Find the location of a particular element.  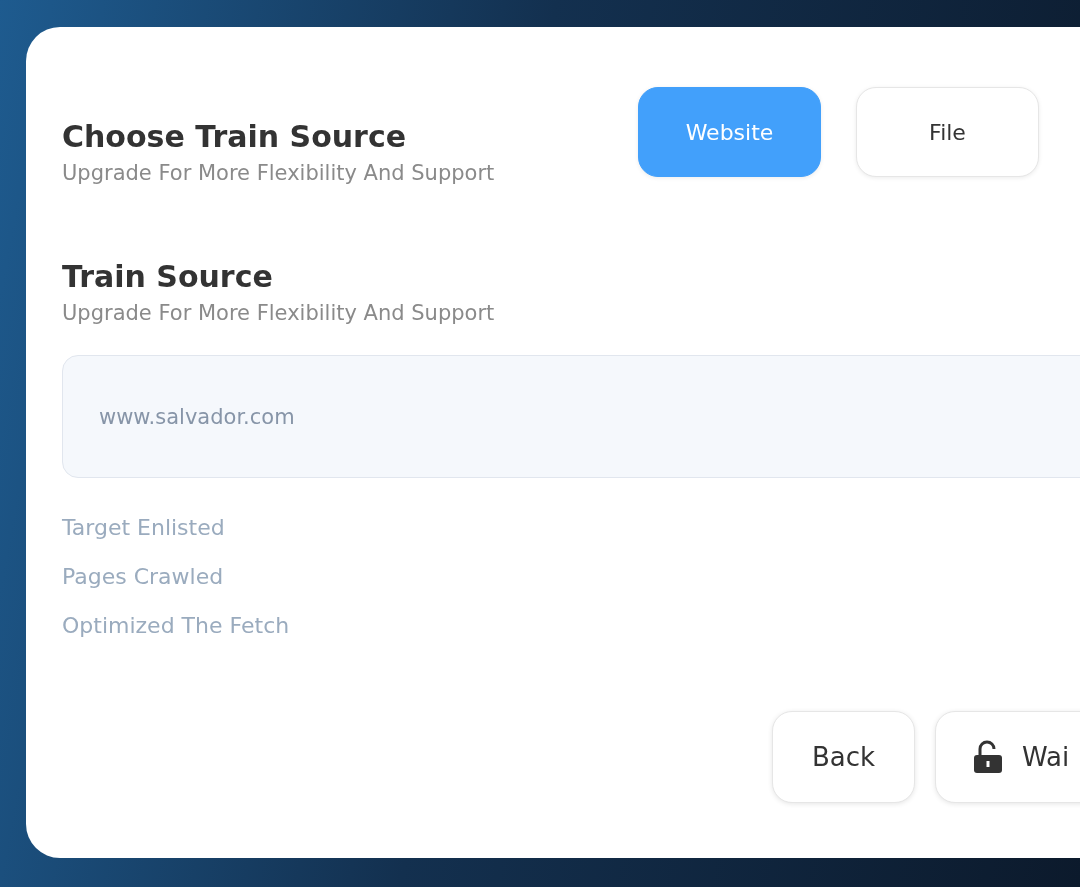

status-text: Target Enlisted is located at coordinates (144, 528).